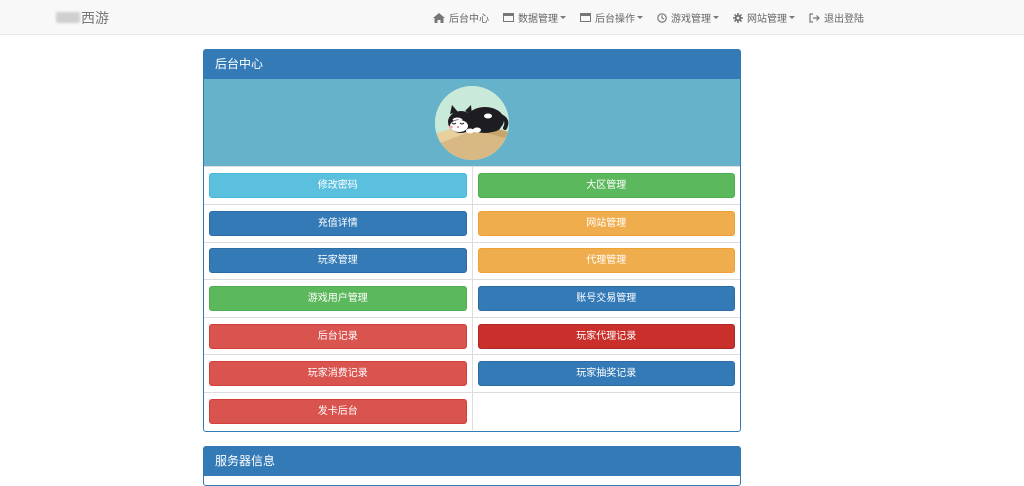  I want to click on button-row: 玩家管理 代理管理, so click(472, 260).